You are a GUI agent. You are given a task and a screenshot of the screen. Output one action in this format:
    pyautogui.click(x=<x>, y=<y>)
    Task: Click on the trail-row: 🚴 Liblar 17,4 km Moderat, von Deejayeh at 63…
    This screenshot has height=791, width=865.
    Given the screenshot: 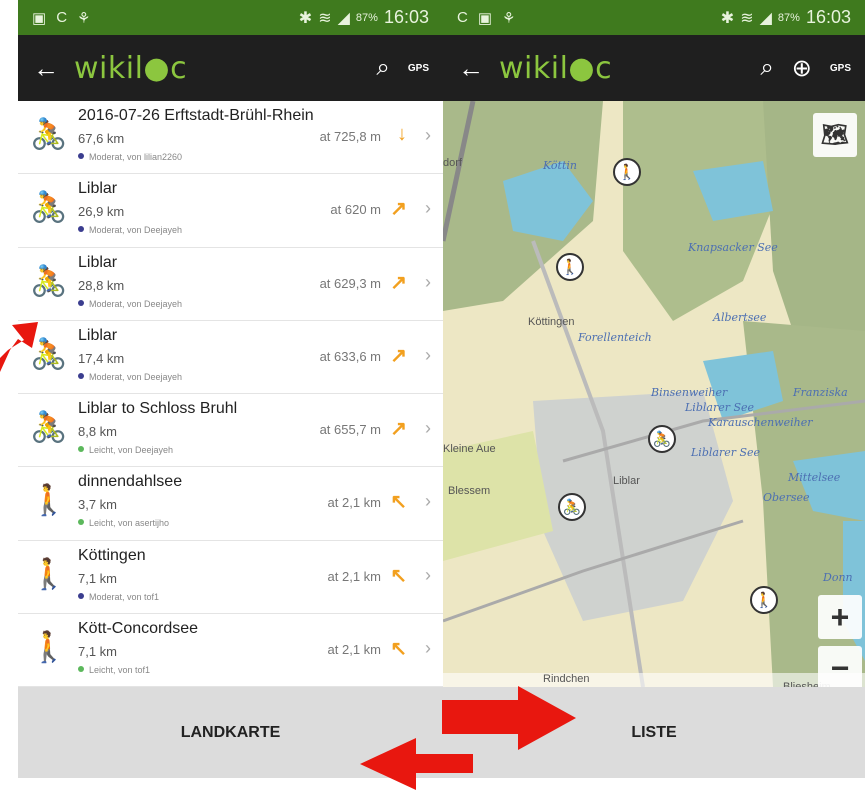 What is the action you would take?
    pyautogui.click(x=230, y=358)
    